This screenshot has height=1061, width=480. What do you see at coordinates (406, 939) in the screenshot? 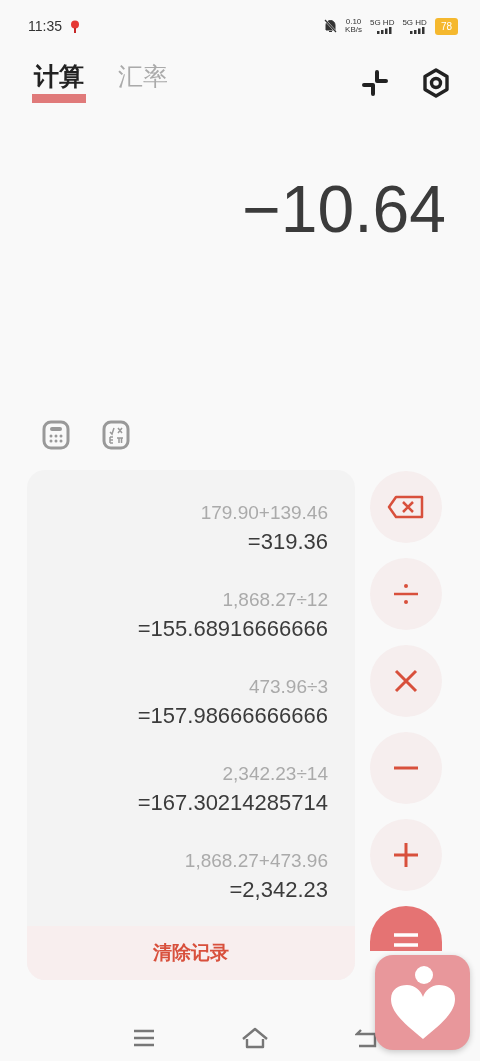
I see `equals-icon` at bounding box center [406, 939].